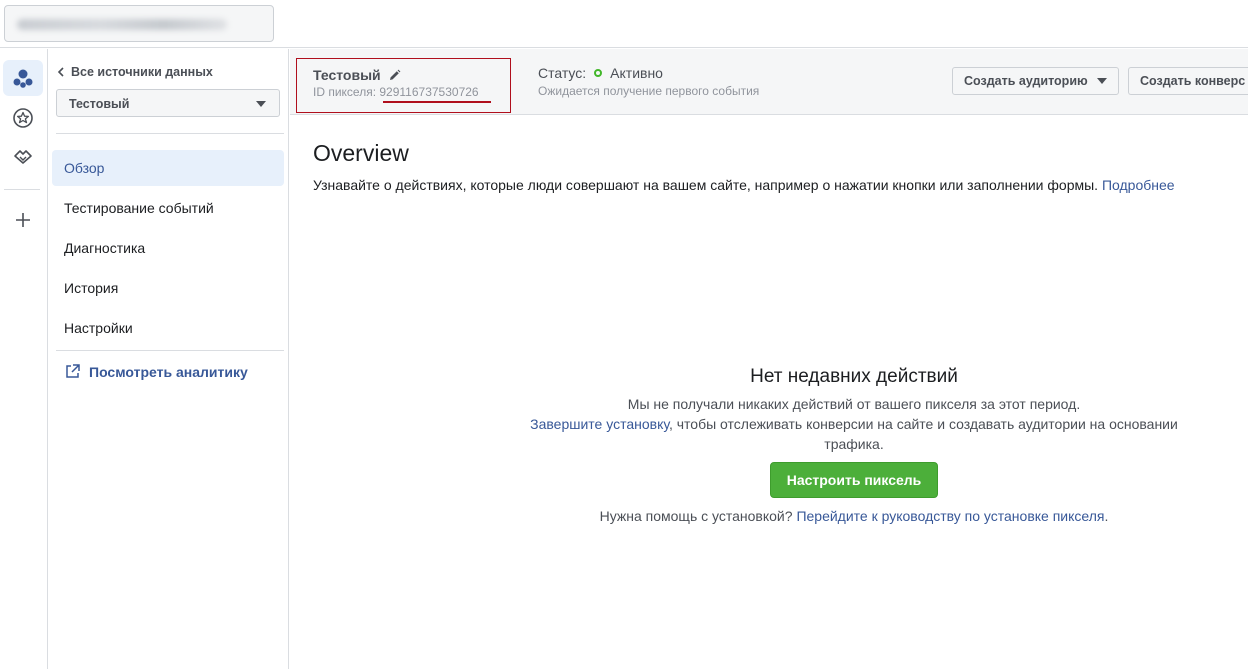 This screenshot has width=1248, height=669. I want to click on page-title: Overview, so click(361, 153).